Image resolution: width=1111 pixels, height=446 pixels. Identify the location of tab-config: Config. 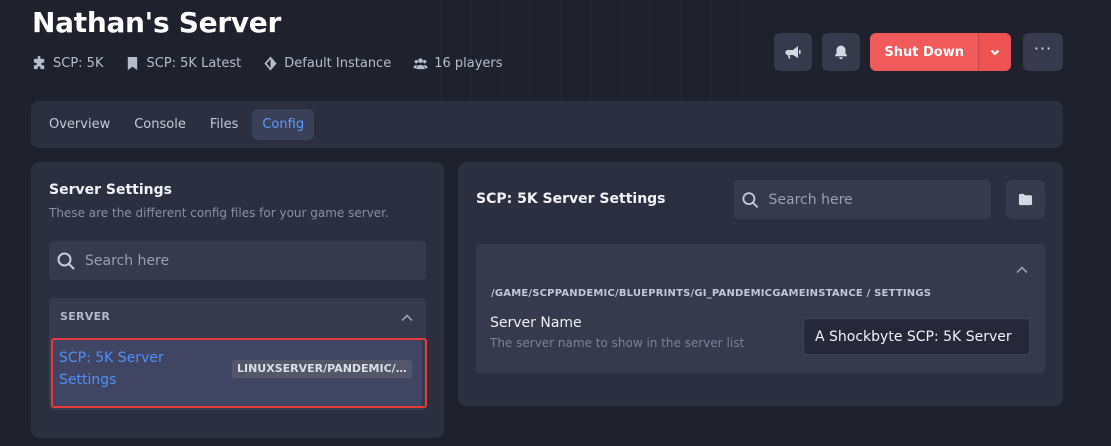
(283, 124).